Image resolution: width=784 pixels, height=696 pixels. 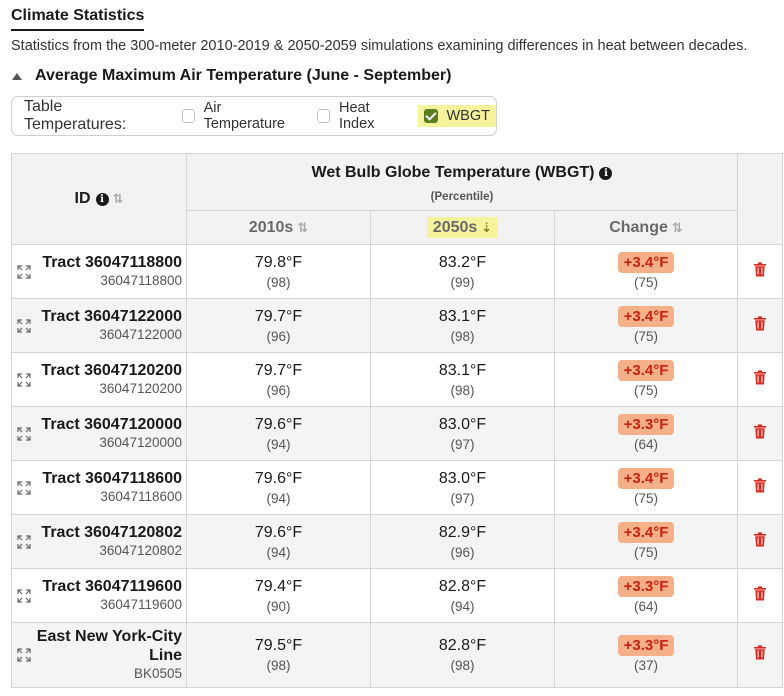 What do you see at coordinates (359, 116) in the screenshot?
I see `option-heat-index: Heat Index` at bounding box center [359, 116].